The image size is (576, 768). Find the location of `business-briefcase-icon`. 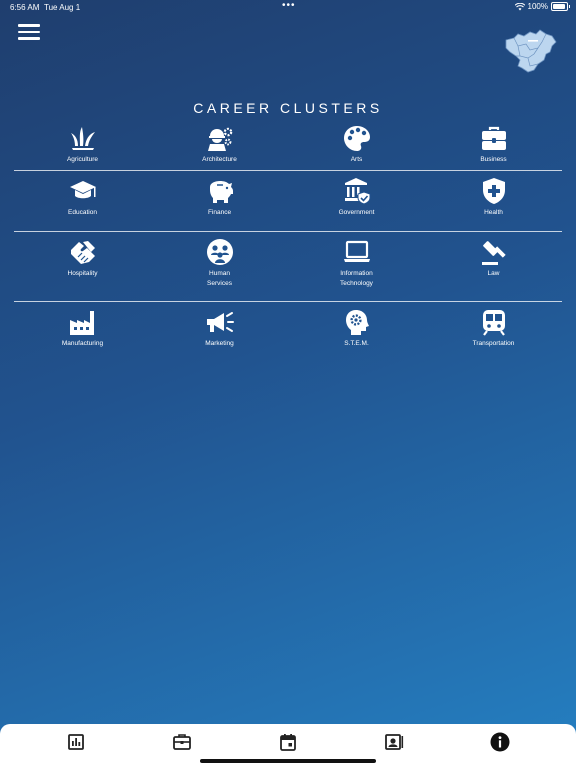

business-briefcase-icon is located at coordinates (493, 138).